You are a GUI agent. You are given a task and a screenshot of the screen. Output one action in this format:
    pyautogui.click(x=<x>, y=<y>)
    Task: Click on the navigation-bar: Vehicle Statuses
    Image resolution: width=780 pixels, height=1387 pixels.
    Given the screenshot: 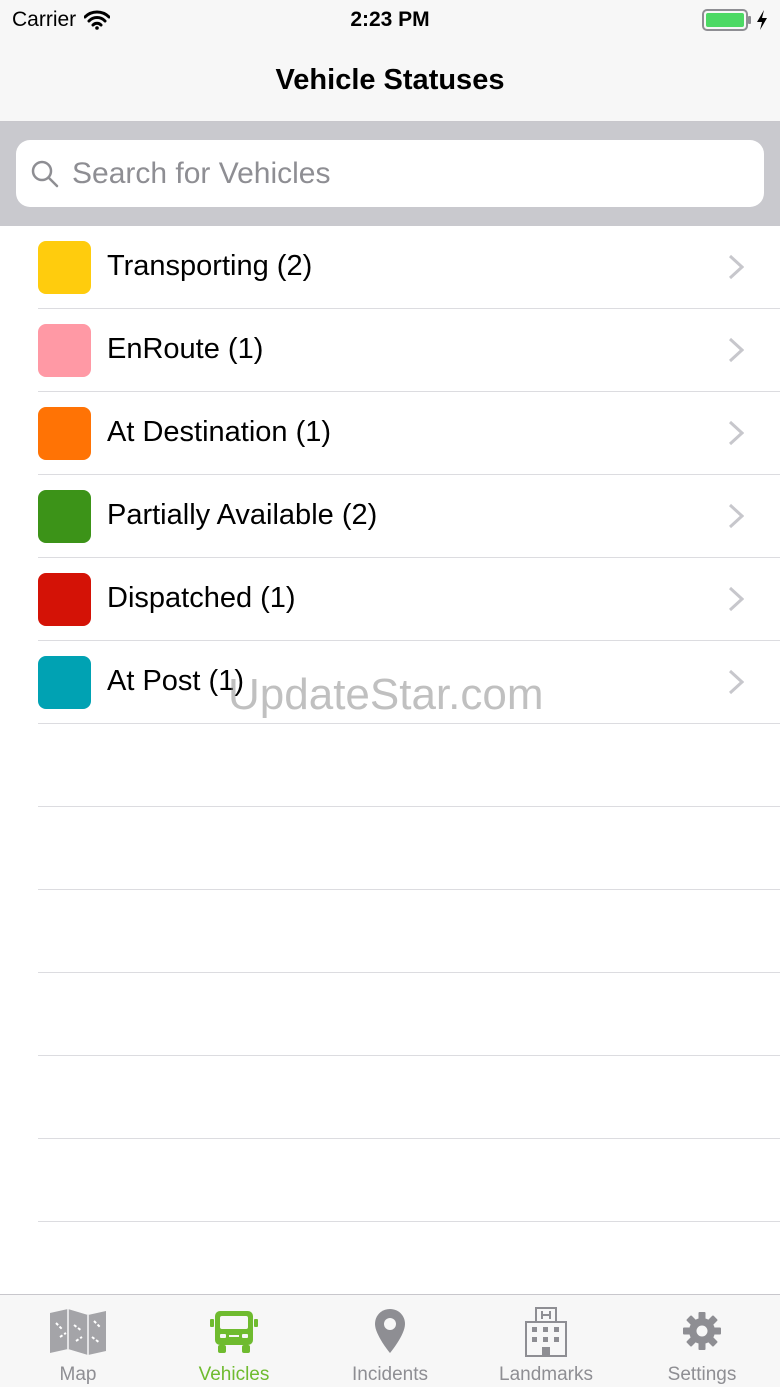 What is the action you would take?
    pyautogui.click(x=390, y=81)
    